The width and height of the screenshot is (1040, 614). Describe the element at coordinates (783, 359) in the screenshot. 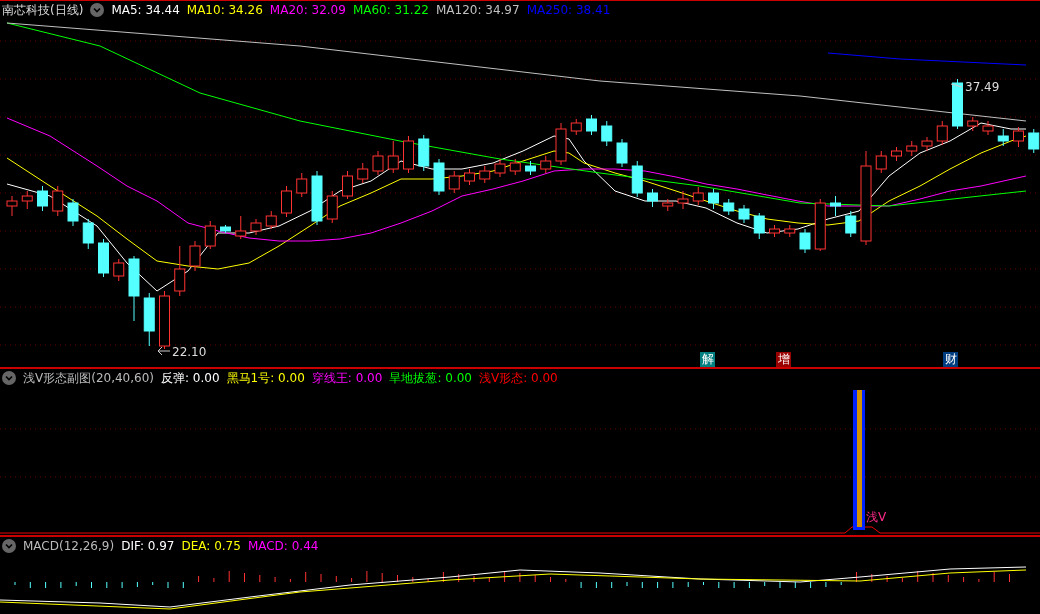

I see `event-badge: 增` at that location.